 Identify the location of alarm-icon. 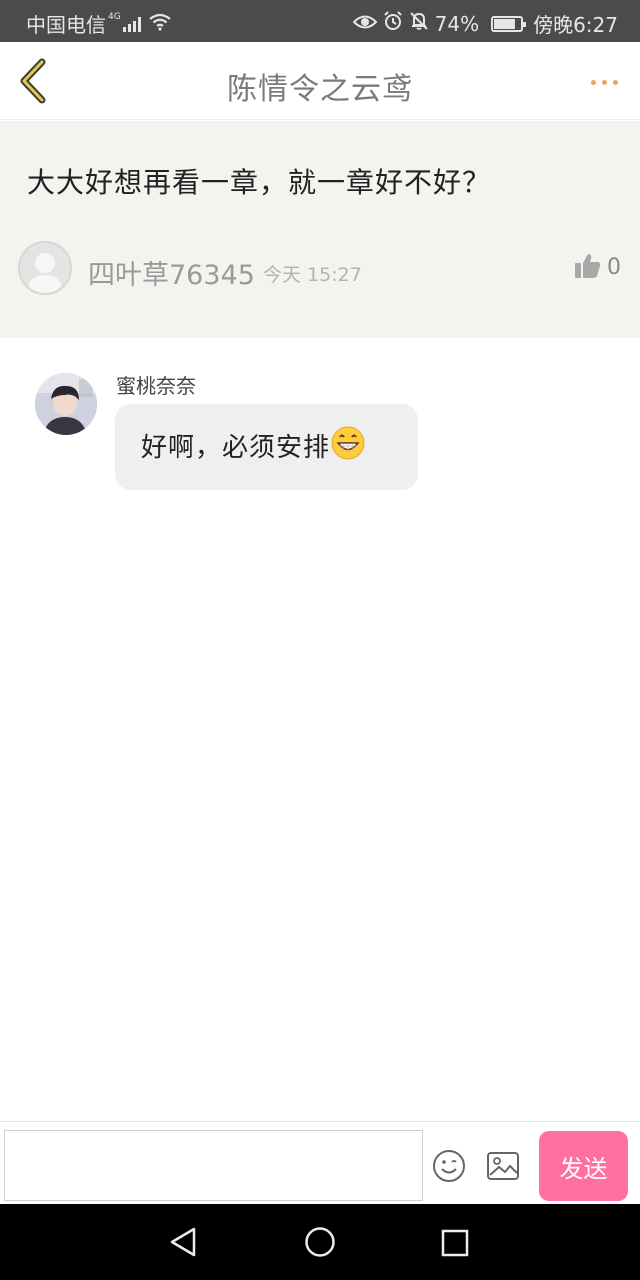
(393, 23).